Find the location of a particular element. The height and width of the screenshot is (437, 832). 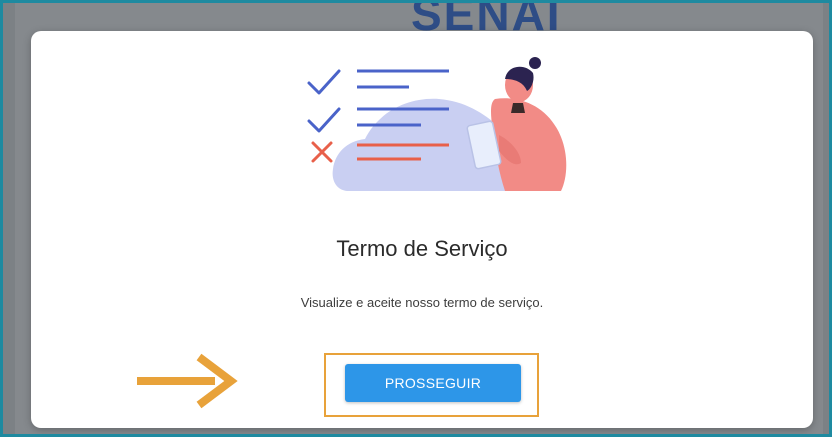

arrow-right-icon is located at coordinates (187, 381).